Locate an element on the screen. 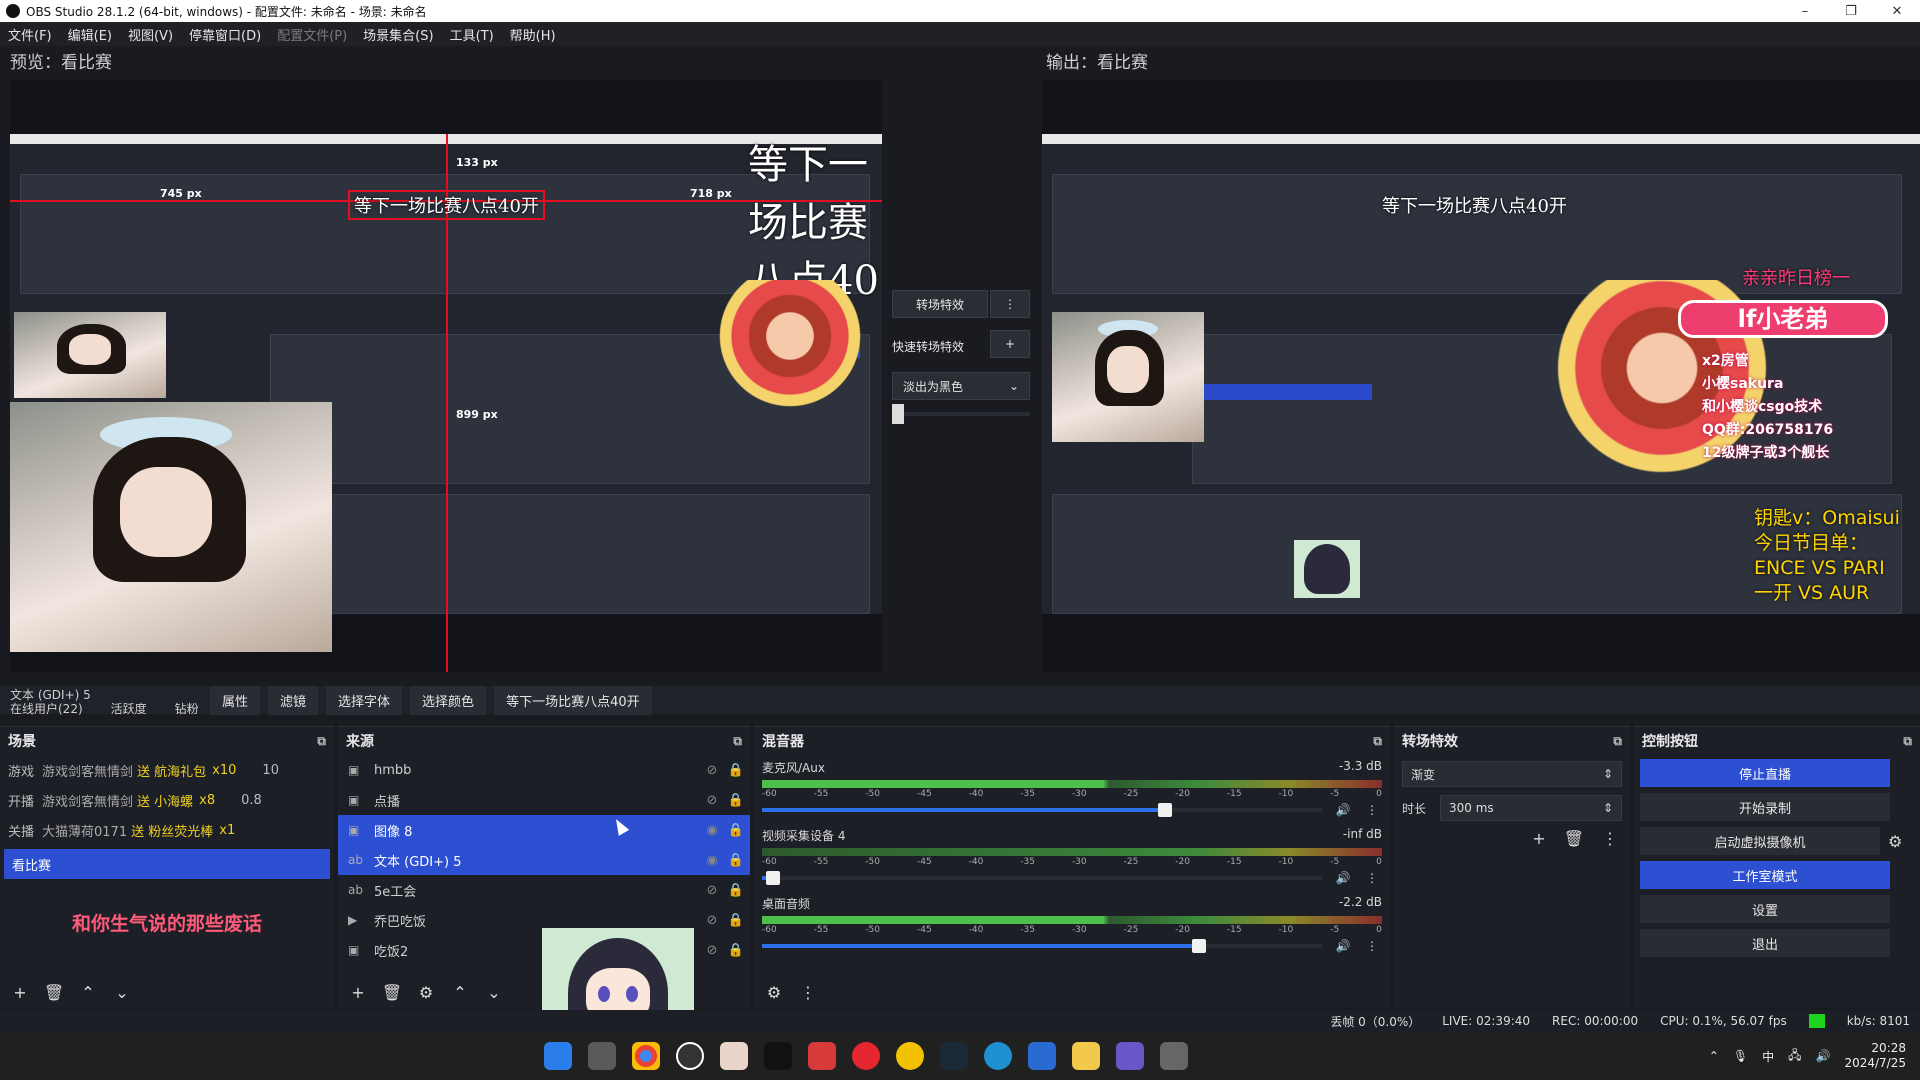  fade-to-black-select: 淡出为黑色 ⌄ is located at coordinates (961, 386).